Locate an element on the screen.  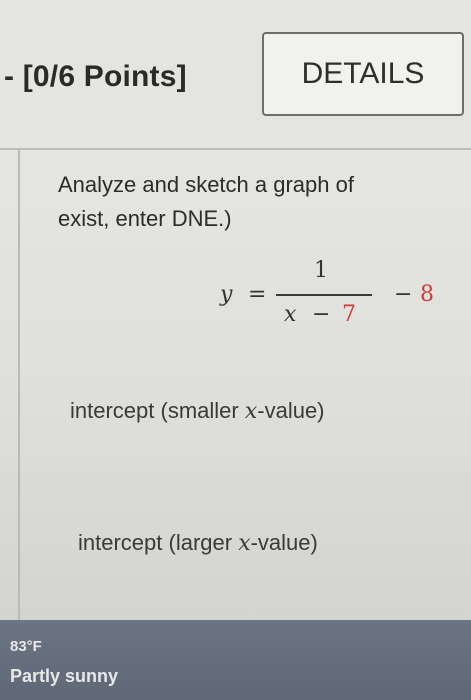
intercept-smaller-prefix: intercept (smaller is located at coordinates (157, 410).